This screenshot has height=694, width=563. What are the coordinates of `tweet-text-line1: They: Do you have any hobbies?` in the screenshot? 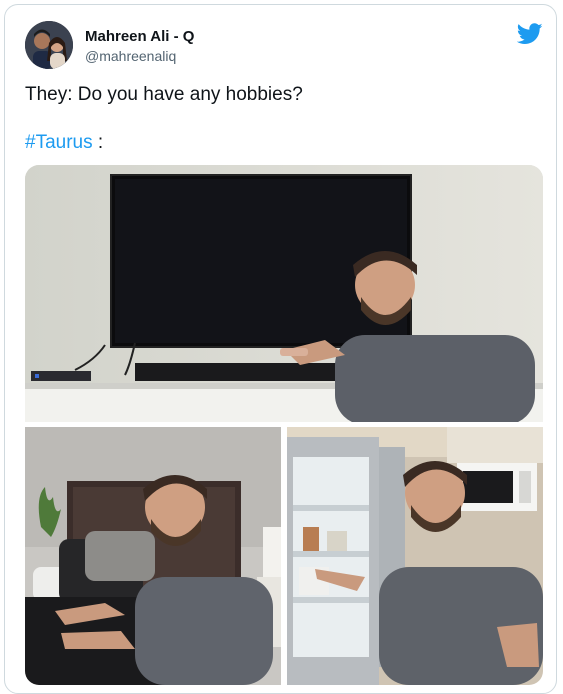 It's located at (164, 94).